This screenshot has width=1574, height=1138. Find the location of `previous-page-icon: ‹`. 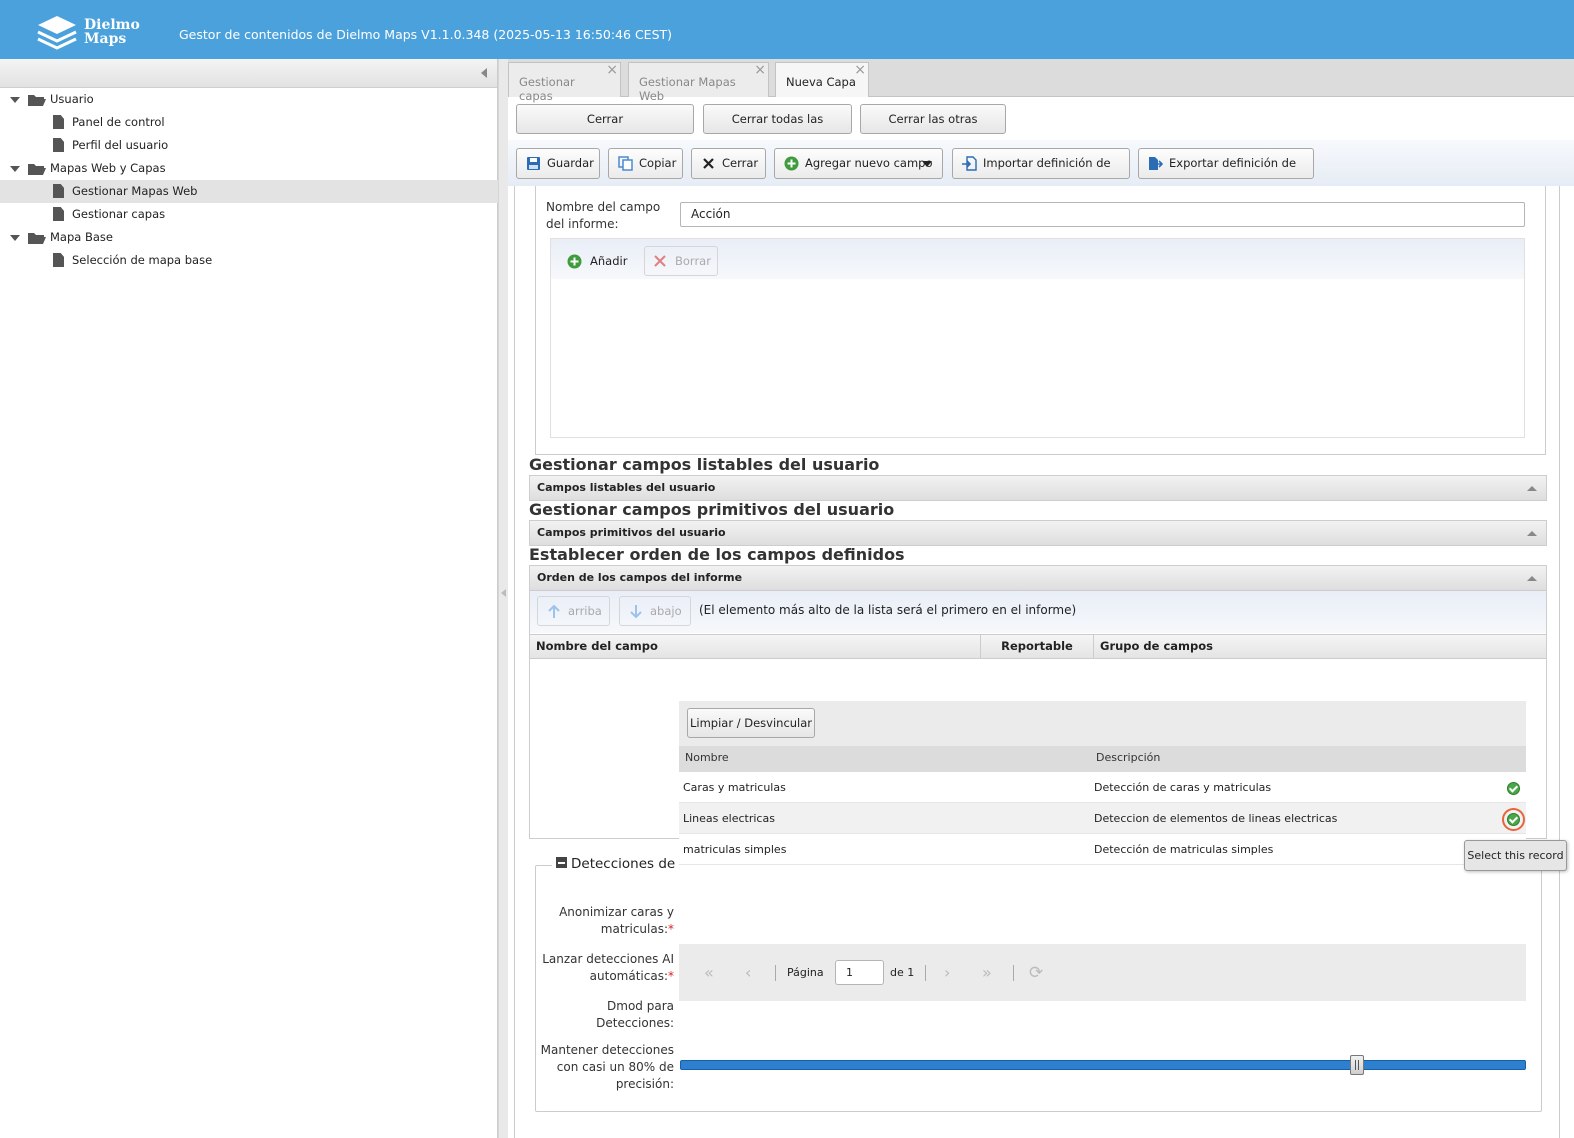

previous-page-icon: ‹ is located at coordinates (748, 972).